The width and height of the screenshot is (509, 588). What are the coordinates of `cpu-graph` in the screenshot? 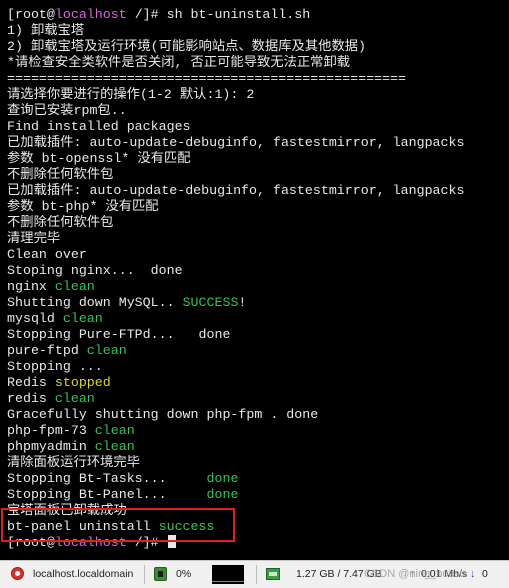 It's located at (228, 574).